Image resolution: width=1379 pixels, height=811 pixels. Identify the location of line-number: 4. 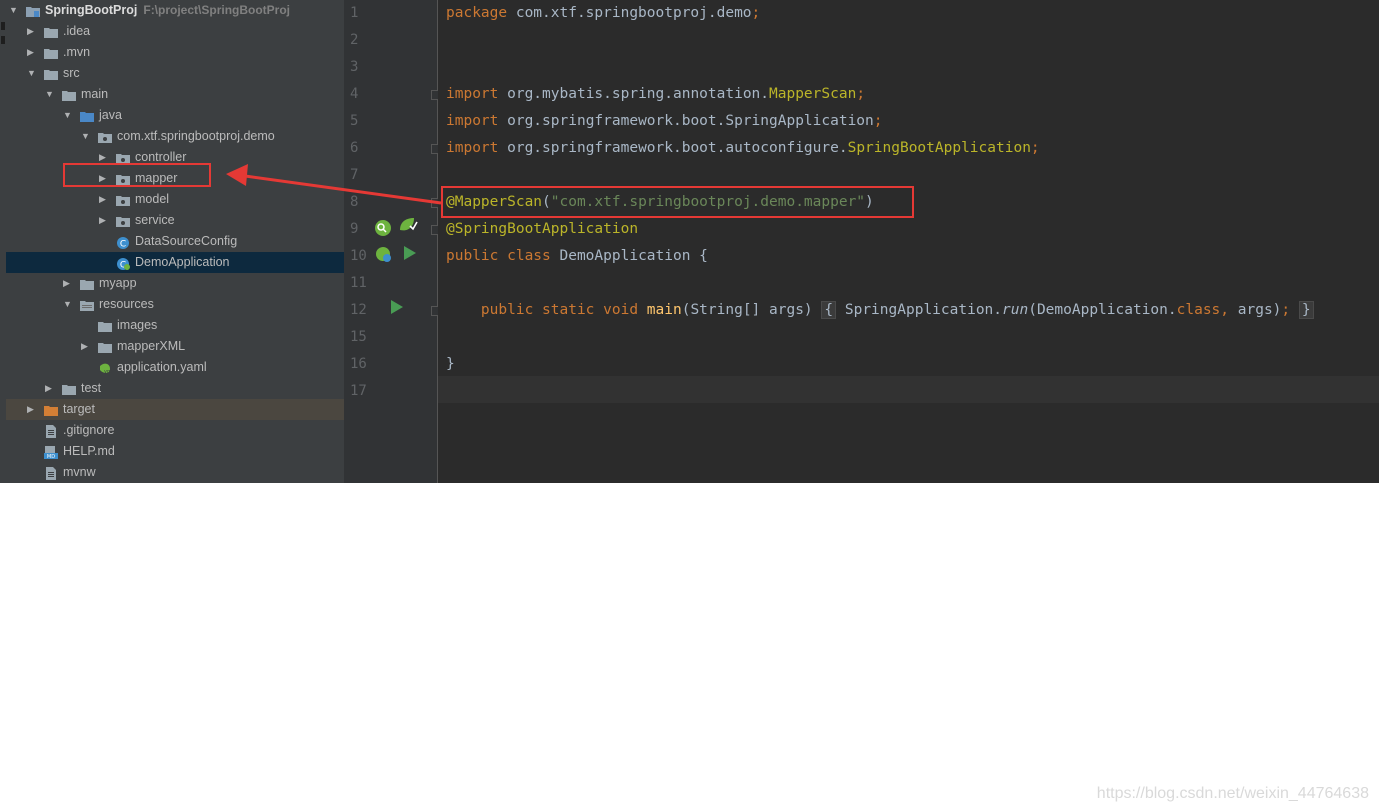
(354, 94).